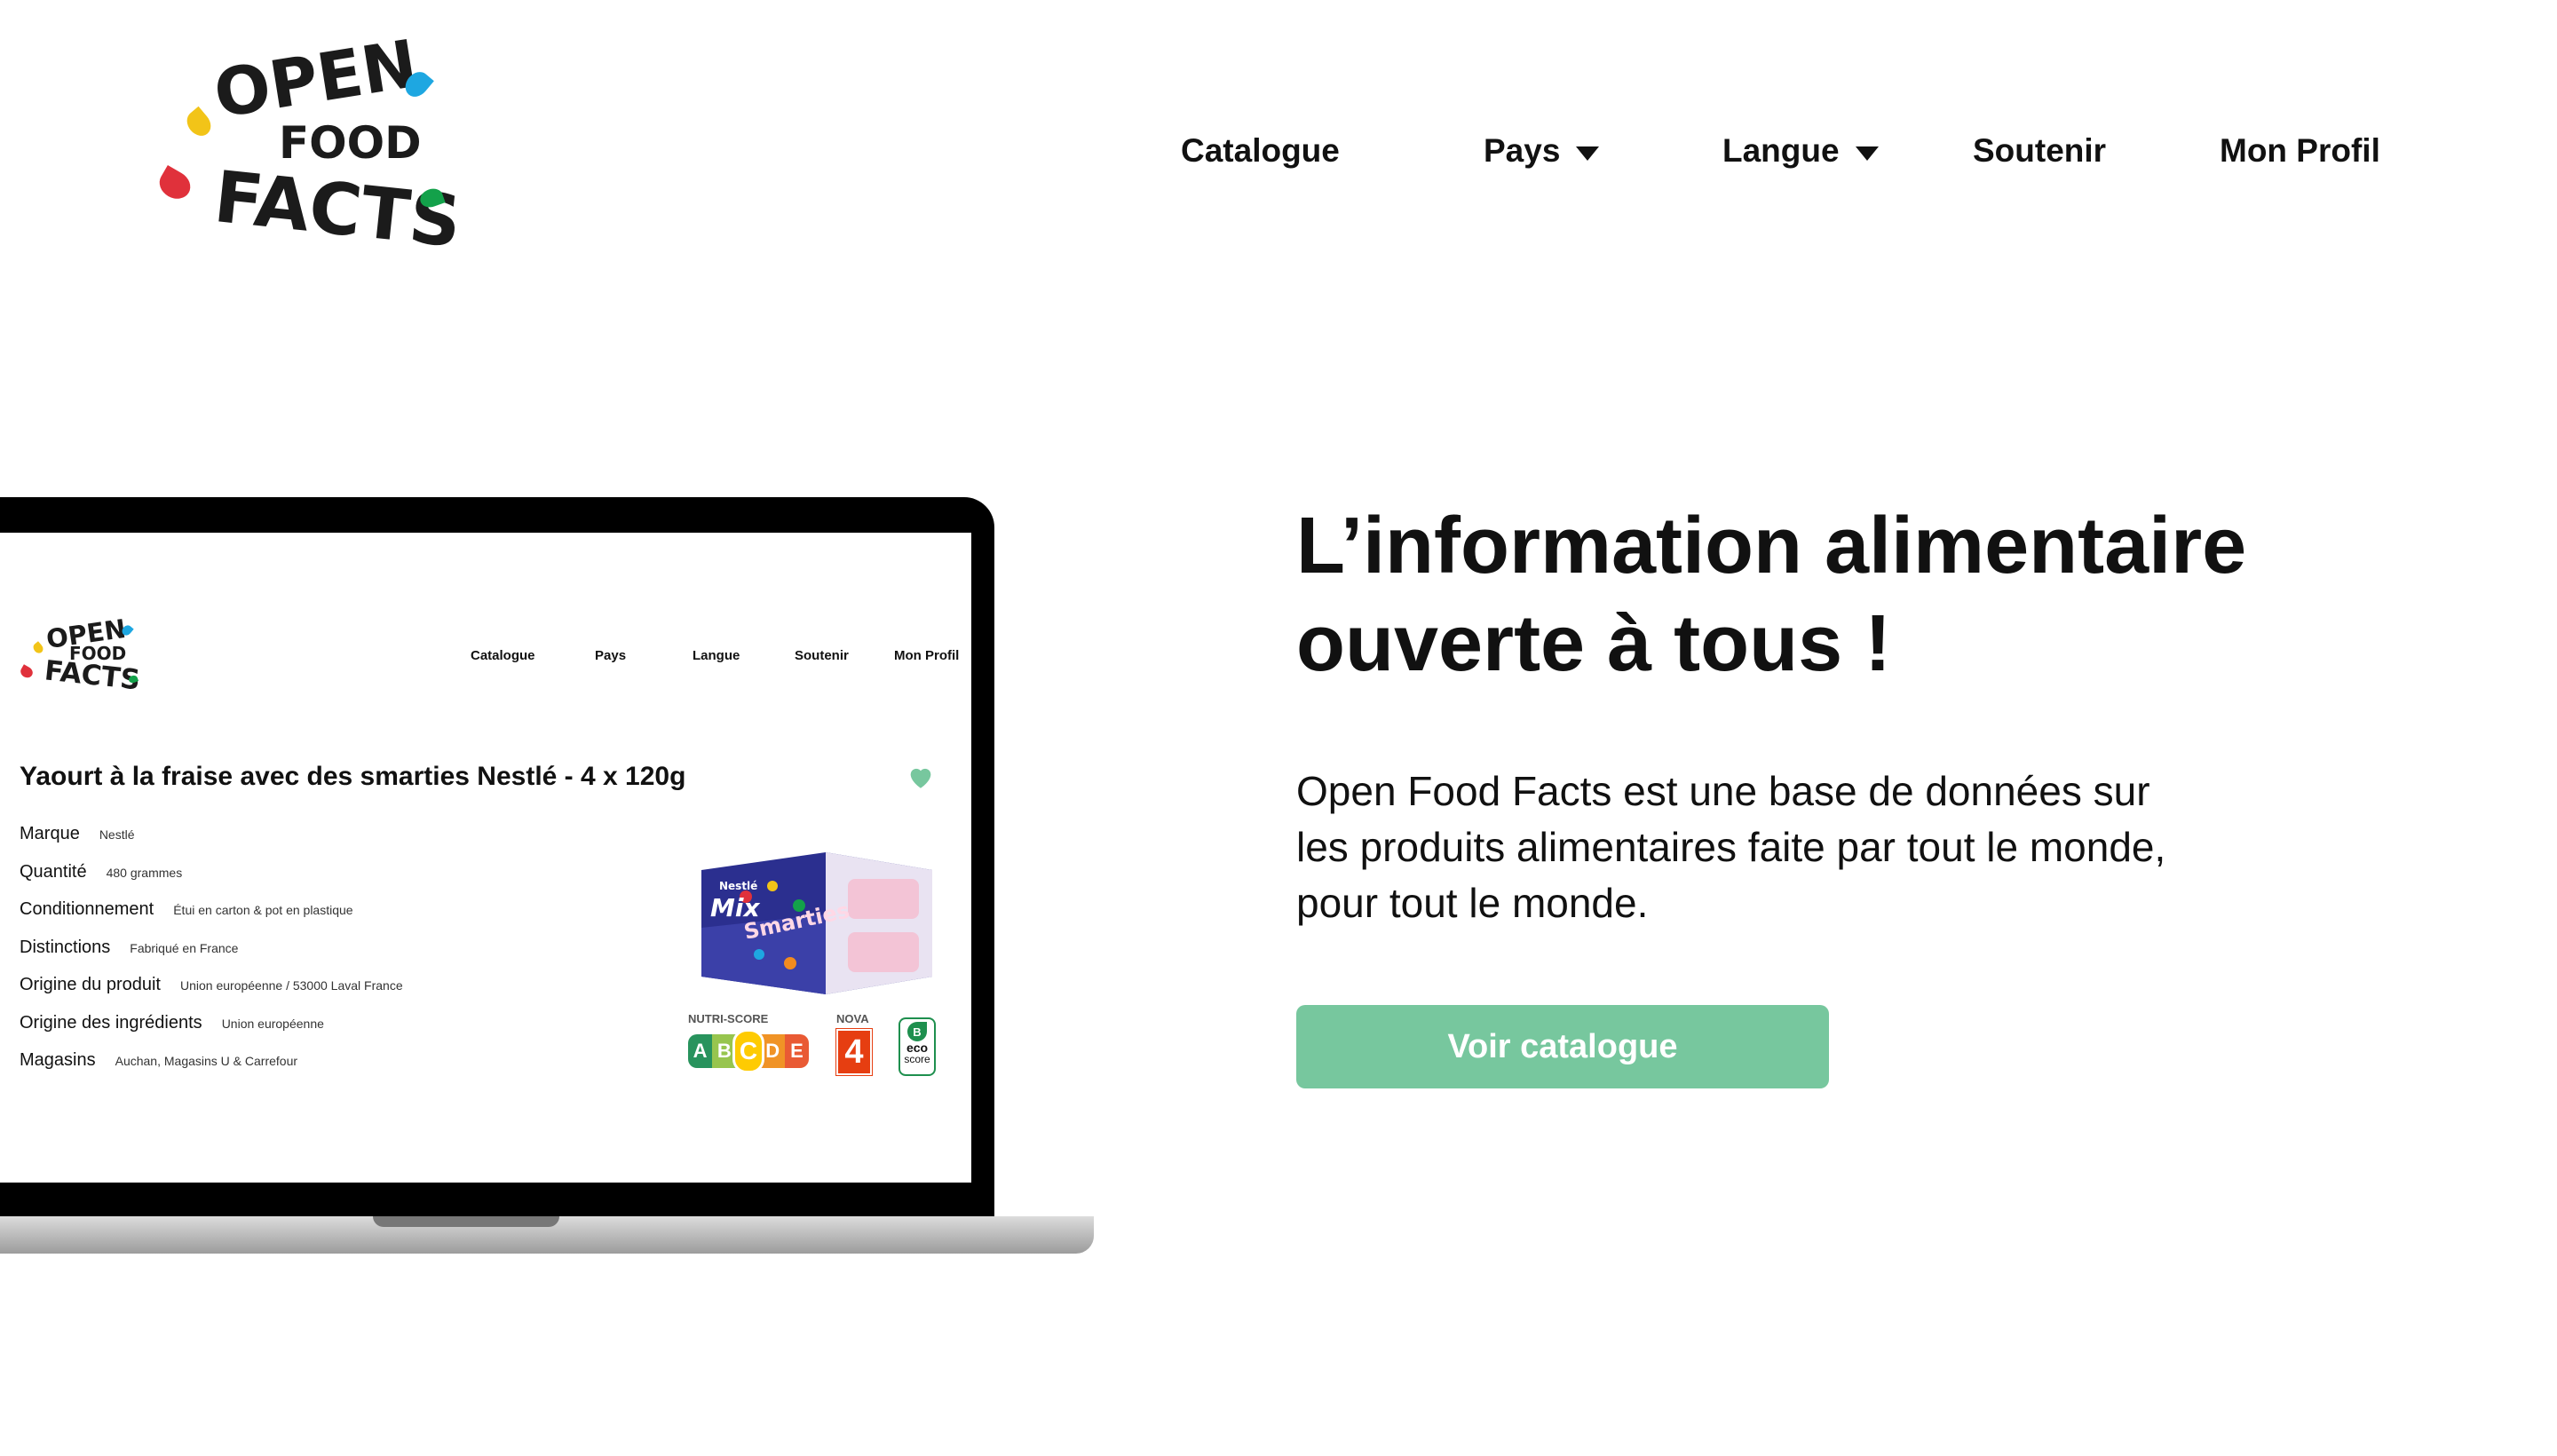 The width and height of the screenshot is (2557, 1456). What do you see at coordinates (350, 143) in the screenshot?
I see `logo-word-food: FOOD` at bounding box center [350, 143].